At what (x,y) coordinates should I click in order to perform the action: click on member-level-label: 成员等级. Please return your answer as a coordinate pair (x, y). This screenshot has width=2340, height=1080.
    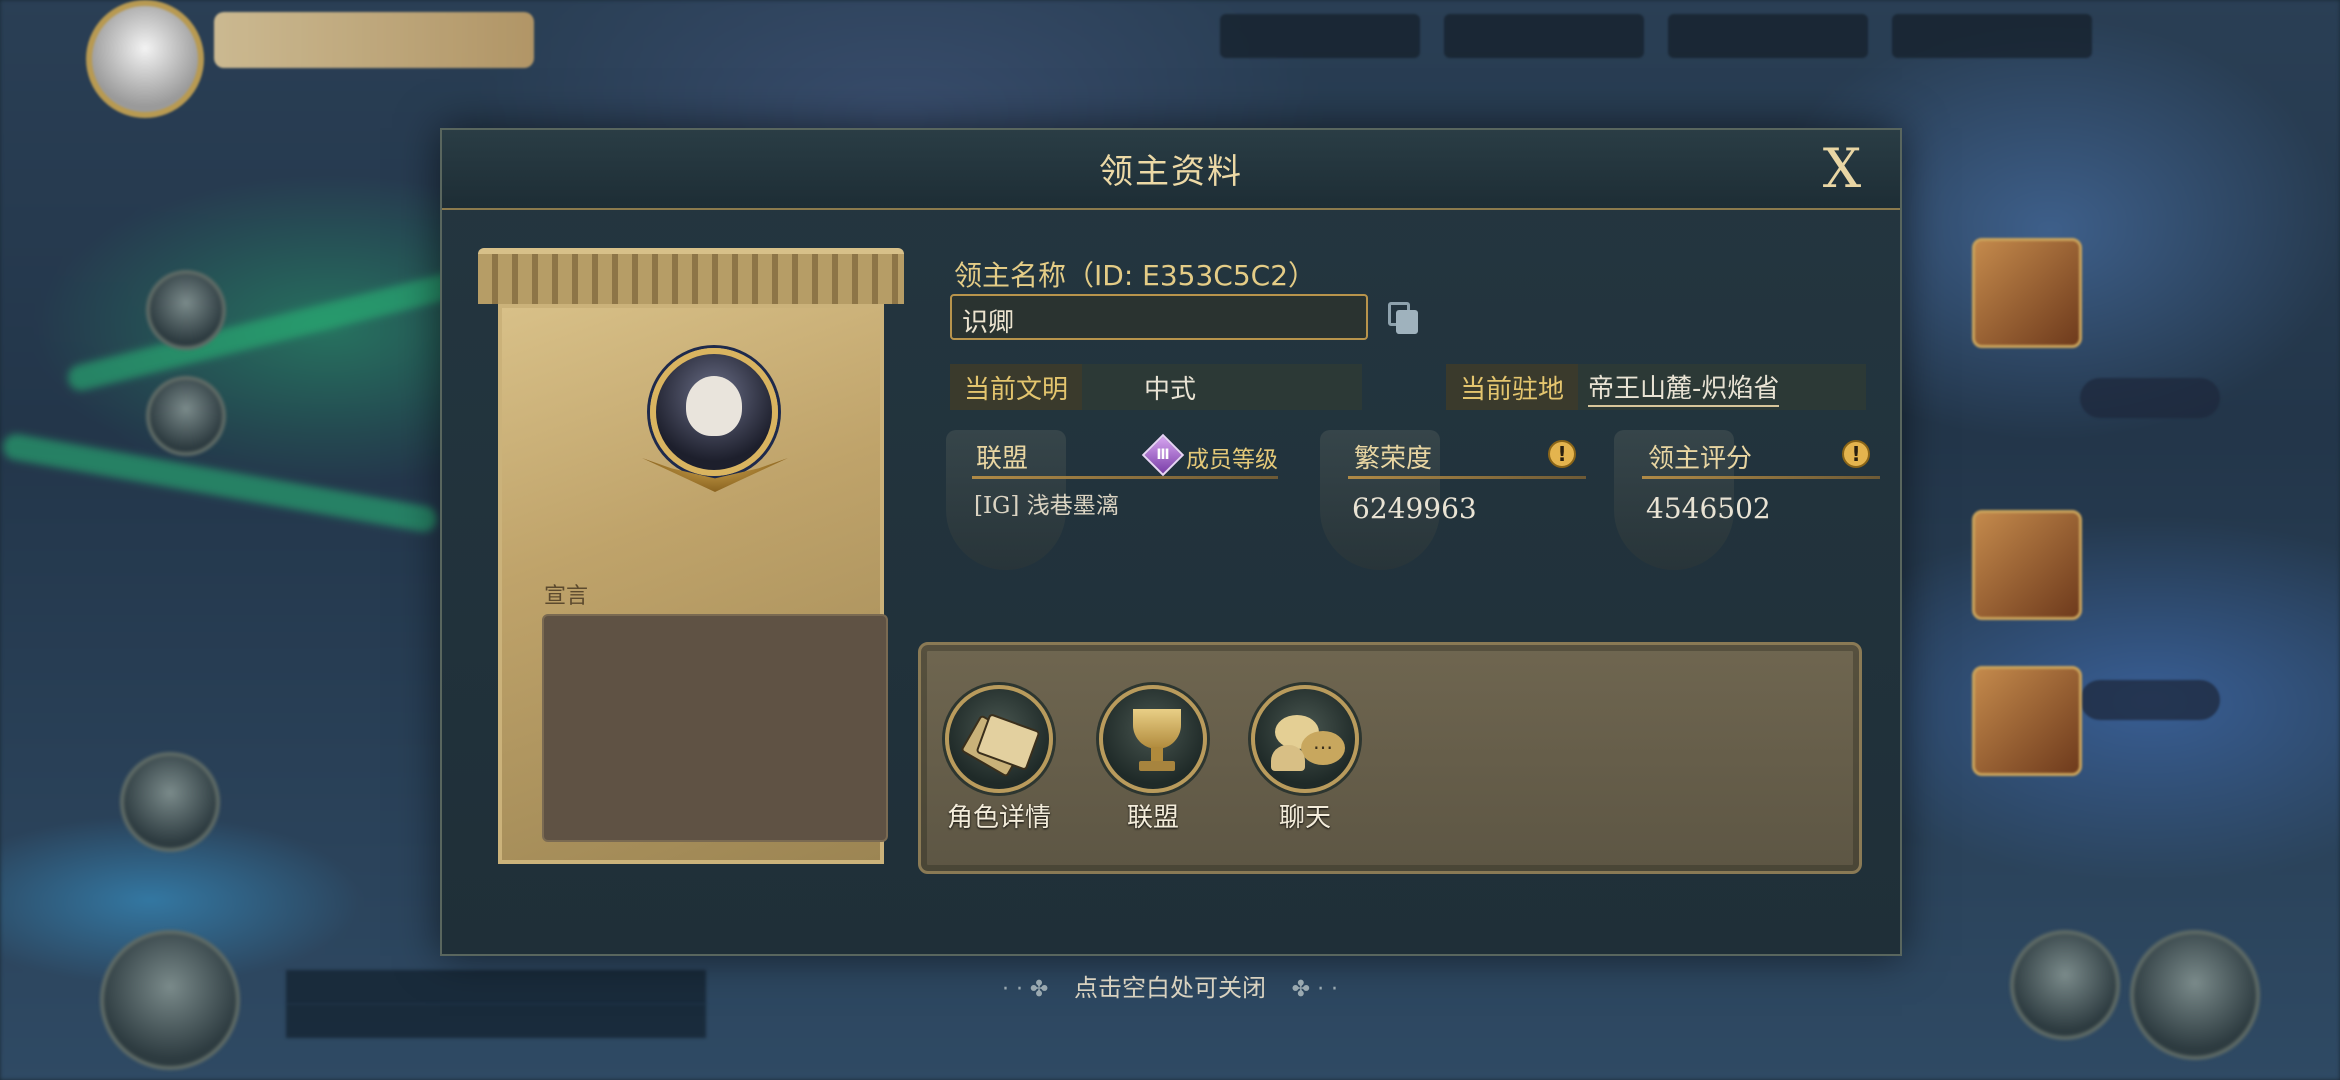
    Looking at the image, I should click on (1232, 460).